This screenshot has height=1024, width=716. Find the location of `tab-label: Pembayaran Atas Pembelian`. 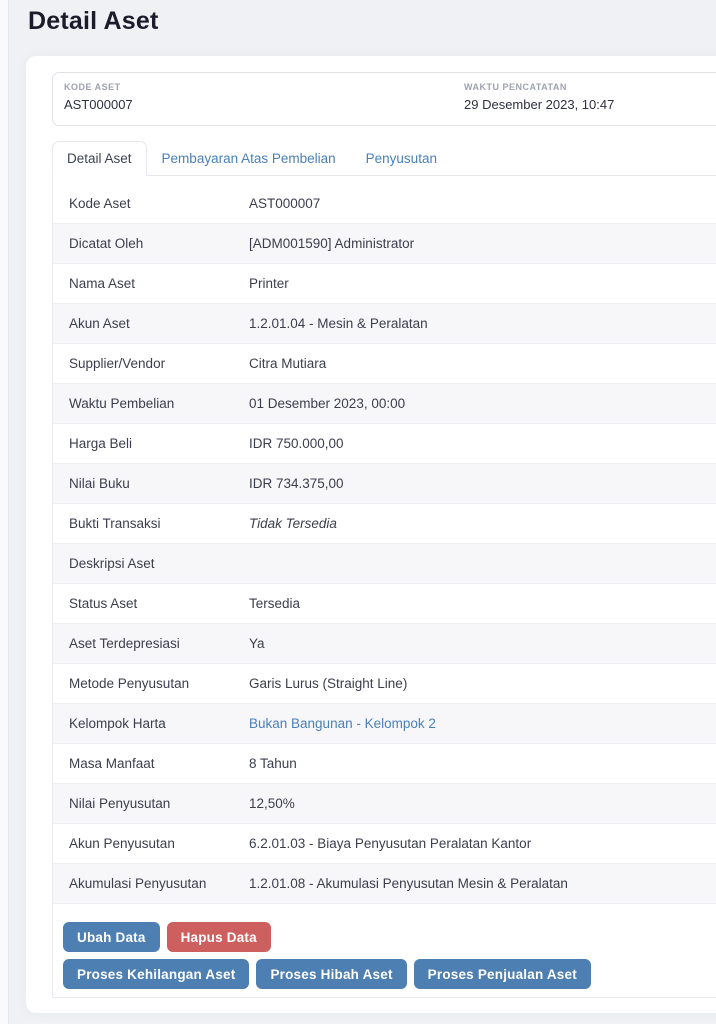

tab-label: Pembayaran Atas Pembelian is located at coordinates (248, 158).